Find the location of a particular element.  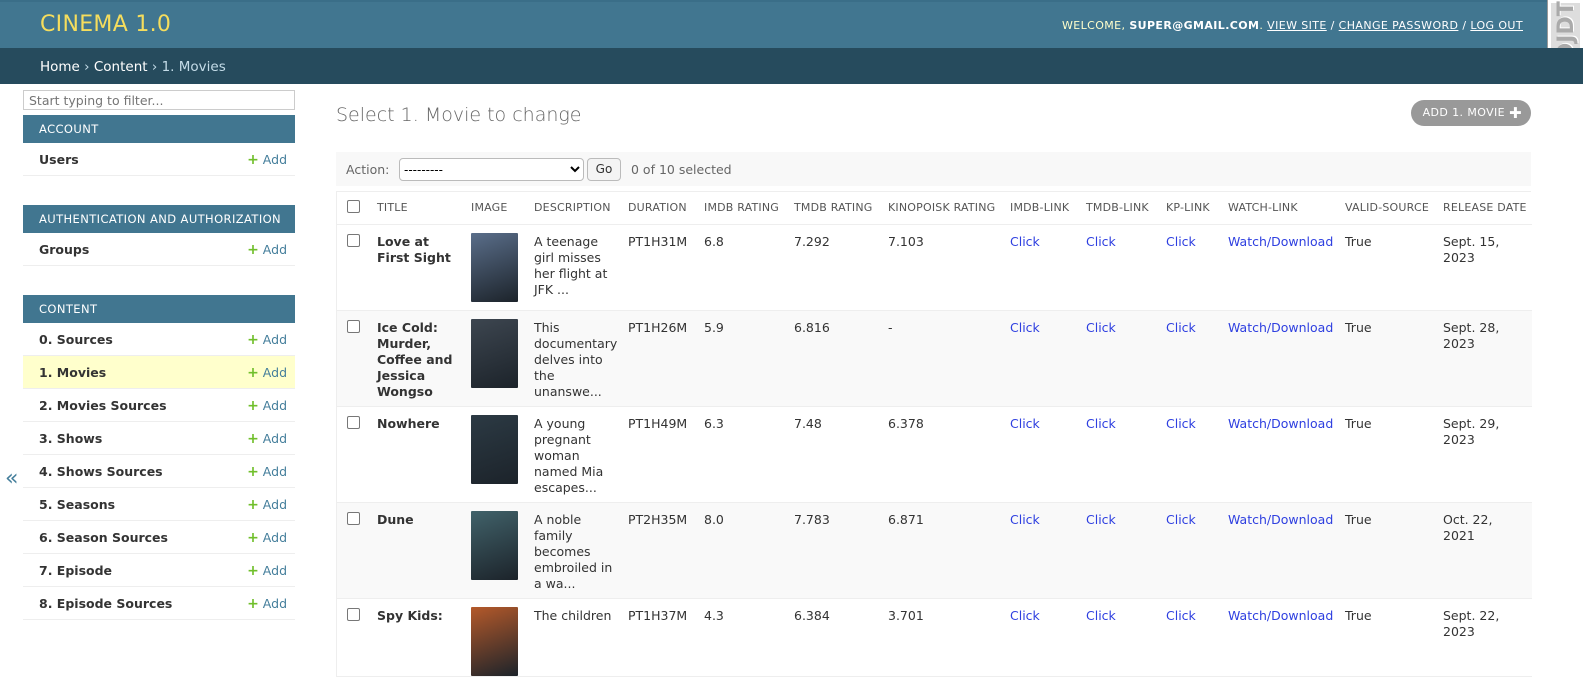

row-select-cell is located at coordinates (355, 267).